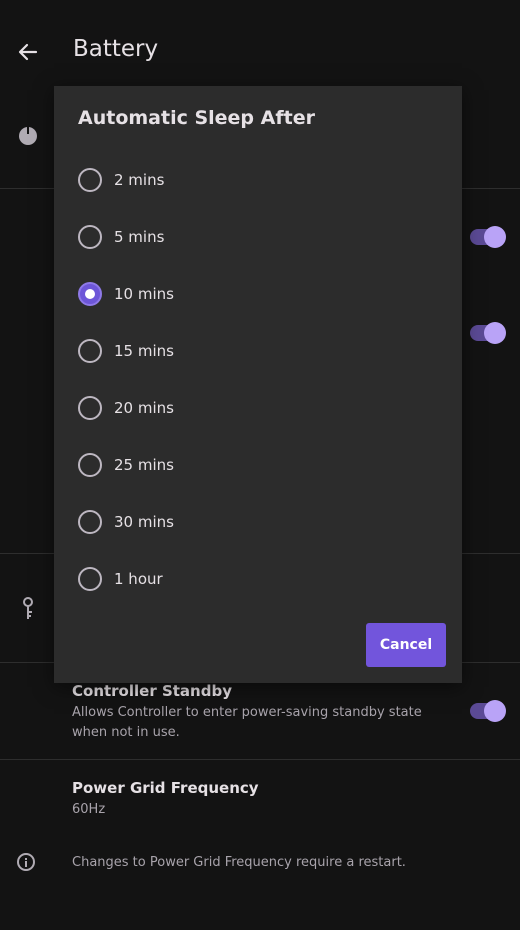 The image size is (520, 930). What do you see at coordinates (260, 759) in the screenshot?
I see `divider` at bounding box center [260, 759].